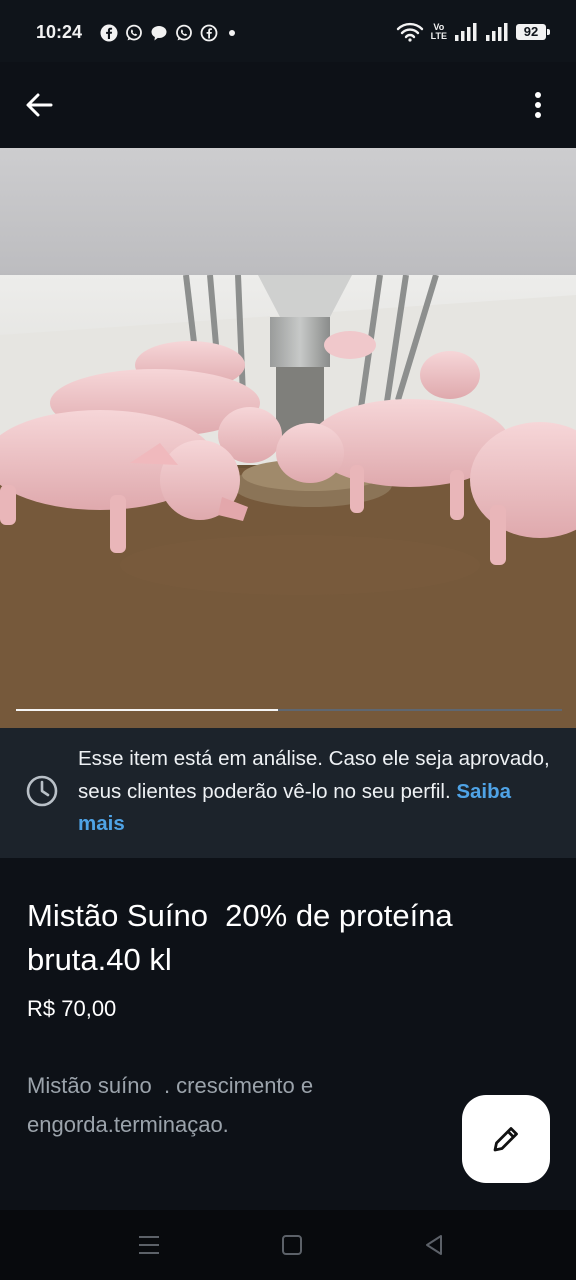 The image size is (576, 1280). I want to click on wifi-icon, so click(409, 32).